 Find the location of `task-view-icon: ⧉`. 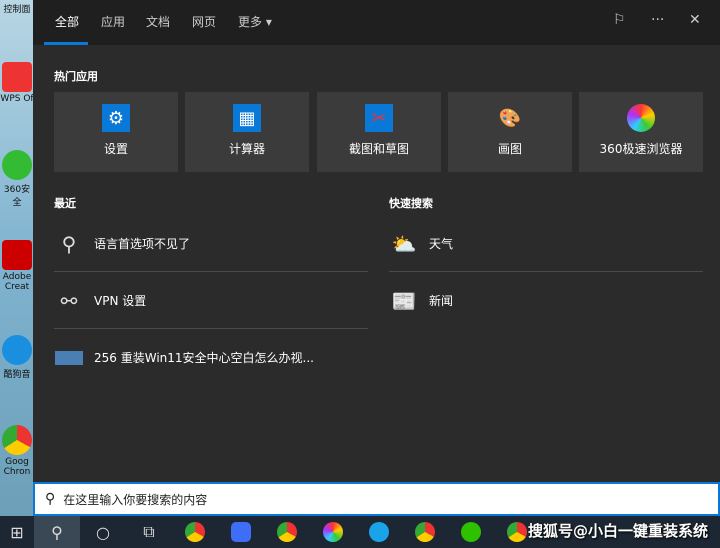

task-view-icon: ⧉ is located at coordinates (149, 532).